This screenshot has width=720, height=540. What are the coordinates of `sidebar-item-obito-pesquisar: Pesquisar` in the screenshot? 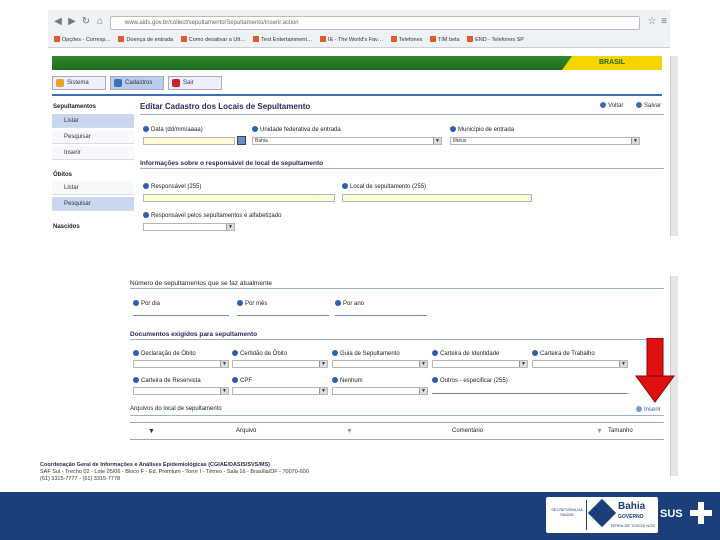 It's located at (93, 204).